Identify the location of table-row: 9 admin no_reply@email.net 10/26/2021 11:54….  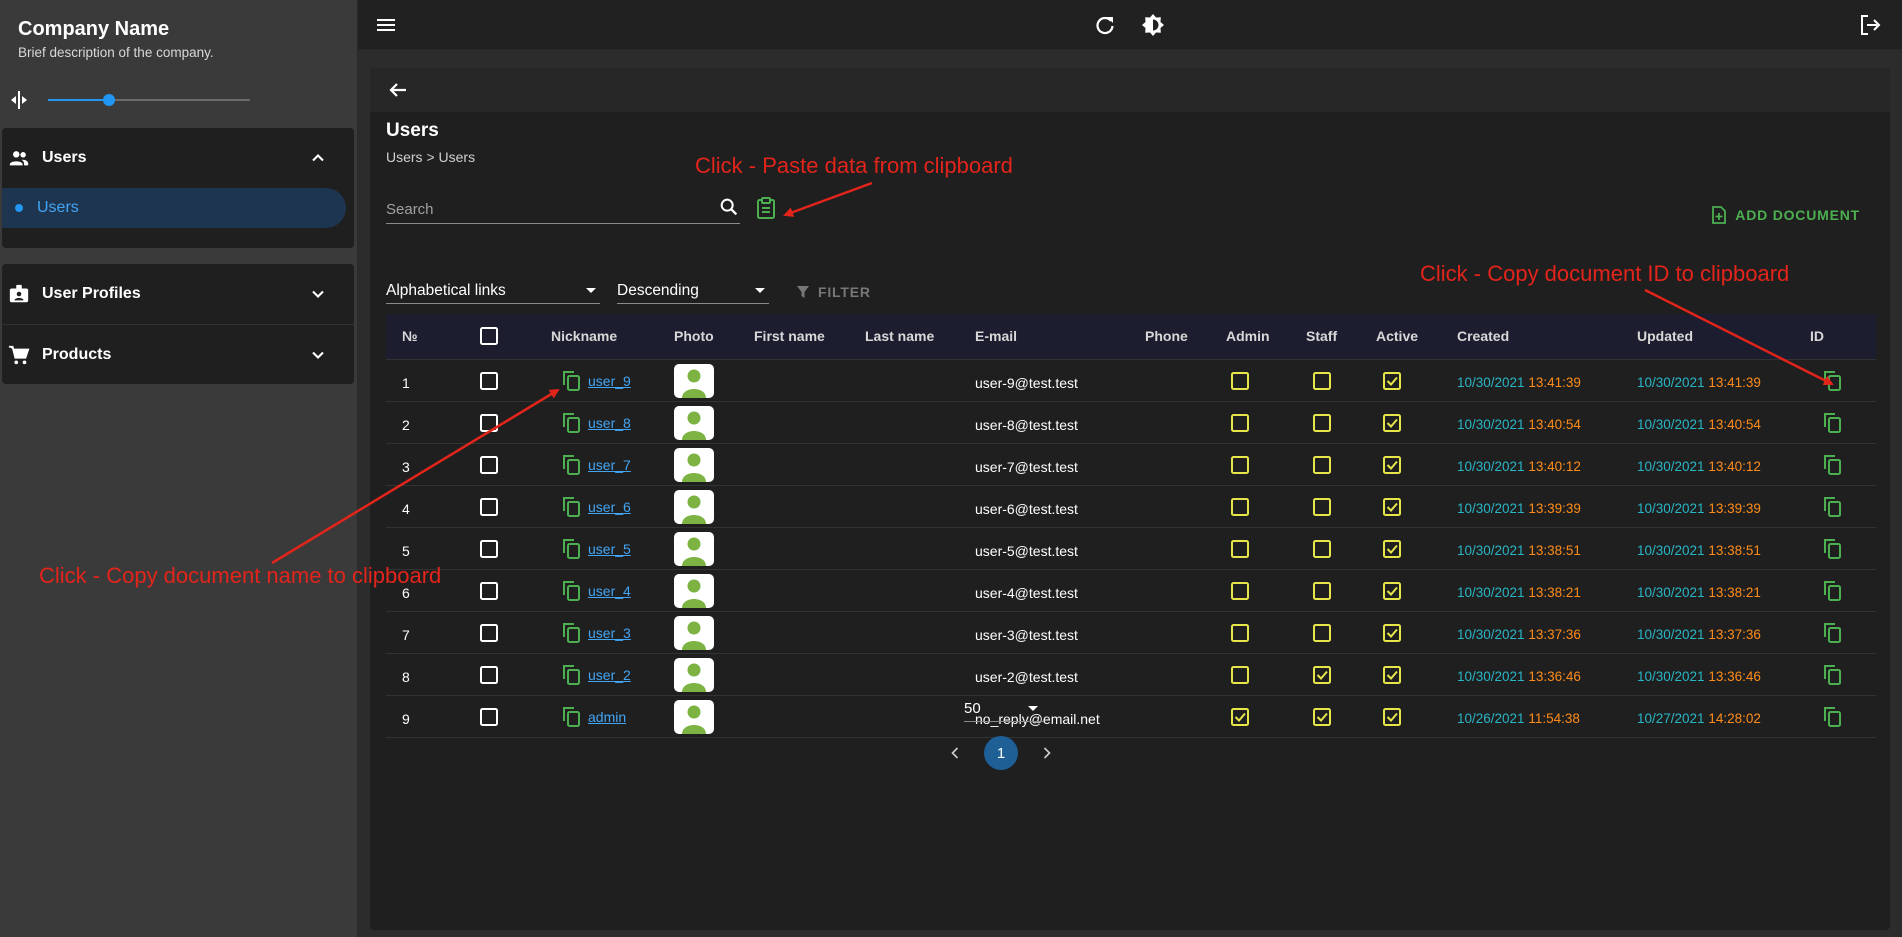
(1131, 717).